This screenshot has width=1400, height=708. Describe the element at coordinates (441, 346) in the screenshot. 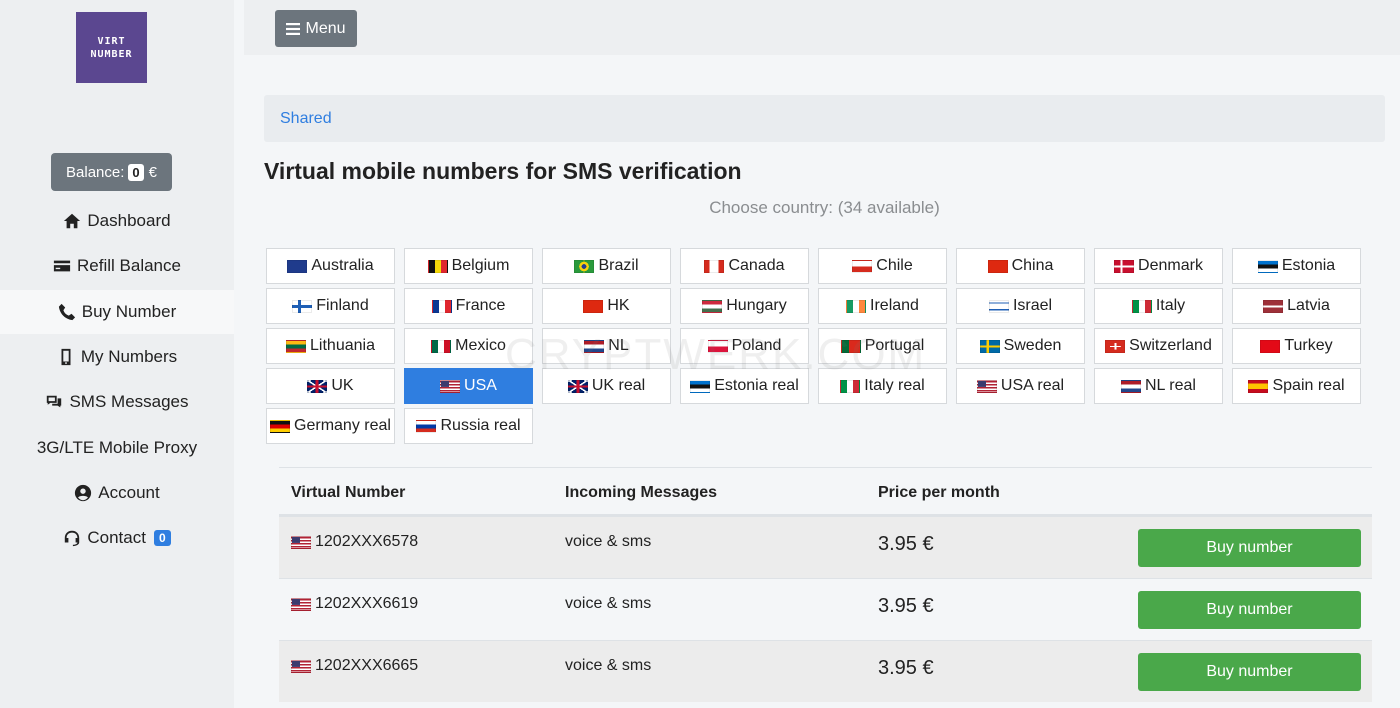

I see `flag-mexico-icon` at that location.